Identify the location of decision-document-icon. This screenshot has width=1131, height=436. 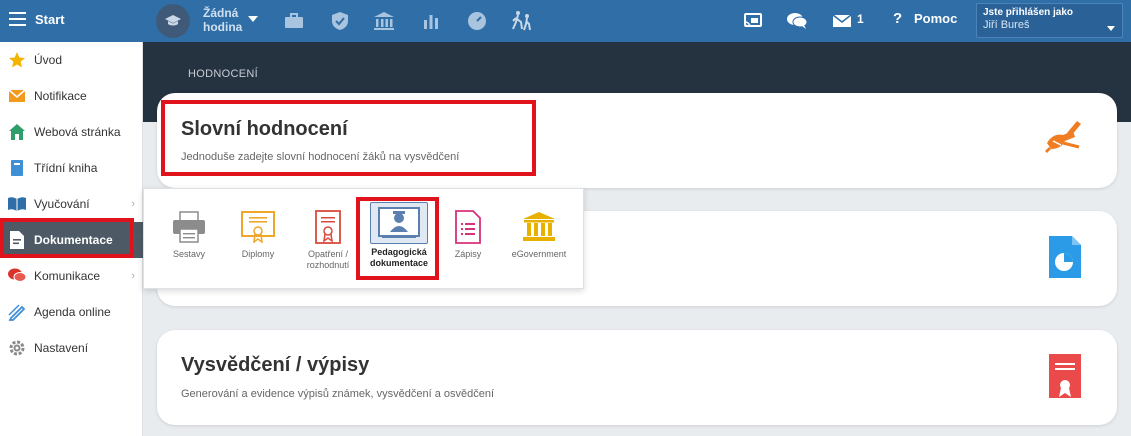
(328, 227).